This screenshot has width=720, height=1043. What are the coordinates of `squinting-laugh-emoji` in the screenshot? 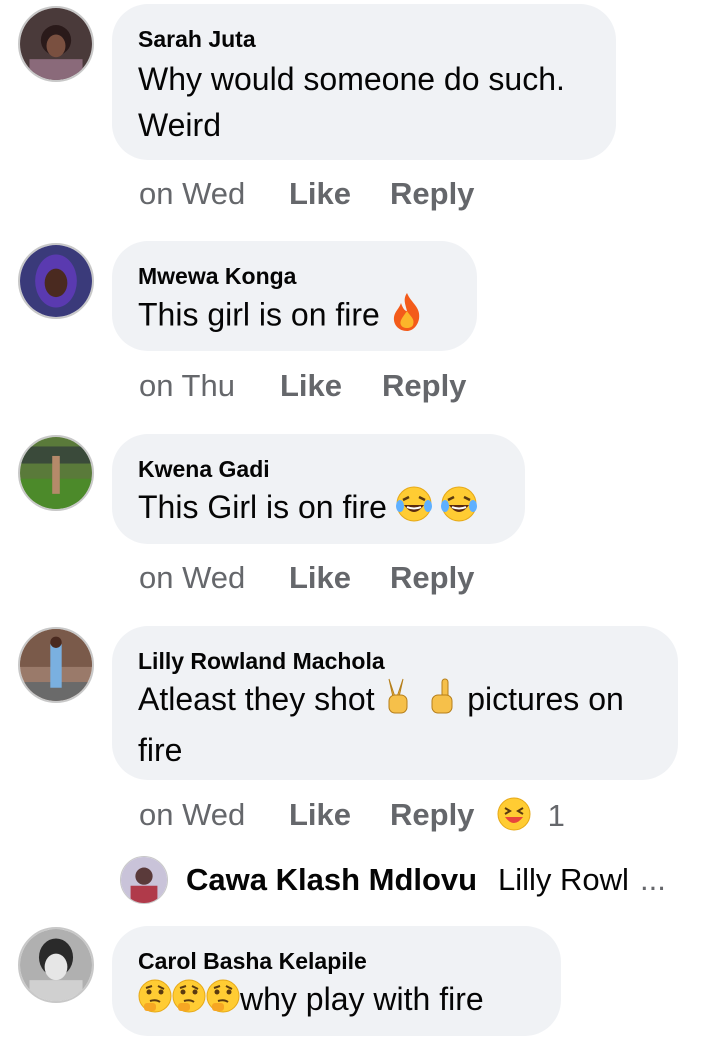 It's located at (514, 818).